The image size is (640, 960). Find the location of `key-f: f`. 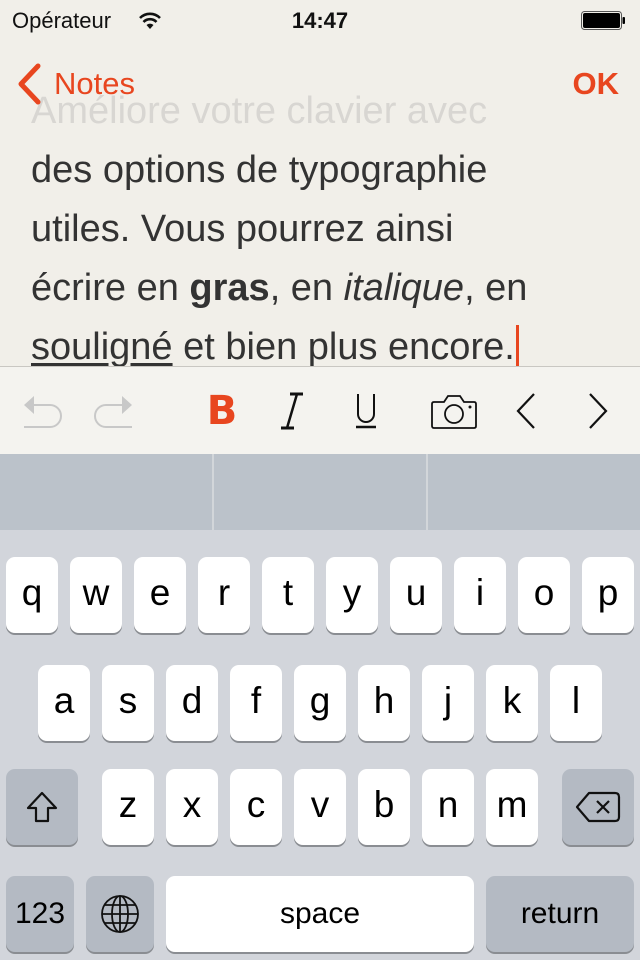

key-f: f is located at coordinates (256, 703).